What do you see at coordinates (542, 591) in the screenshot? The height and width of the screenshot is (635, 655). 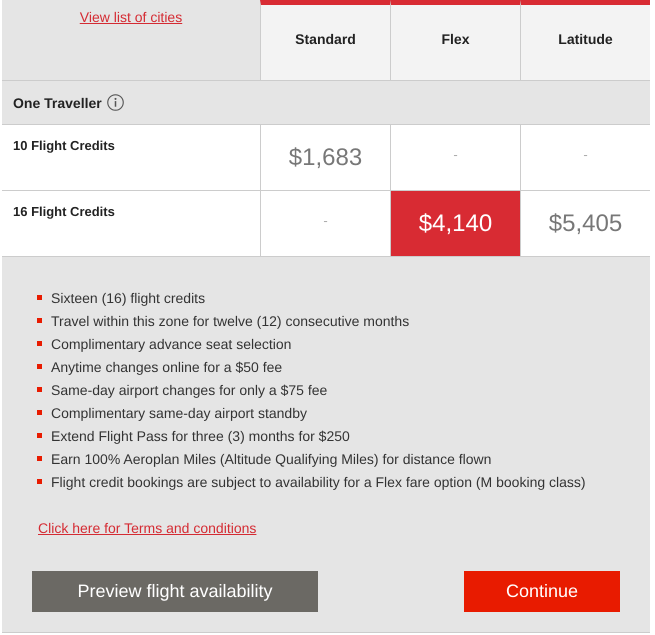 I see `continue-button: Continue` at bounding box center [542, 591].